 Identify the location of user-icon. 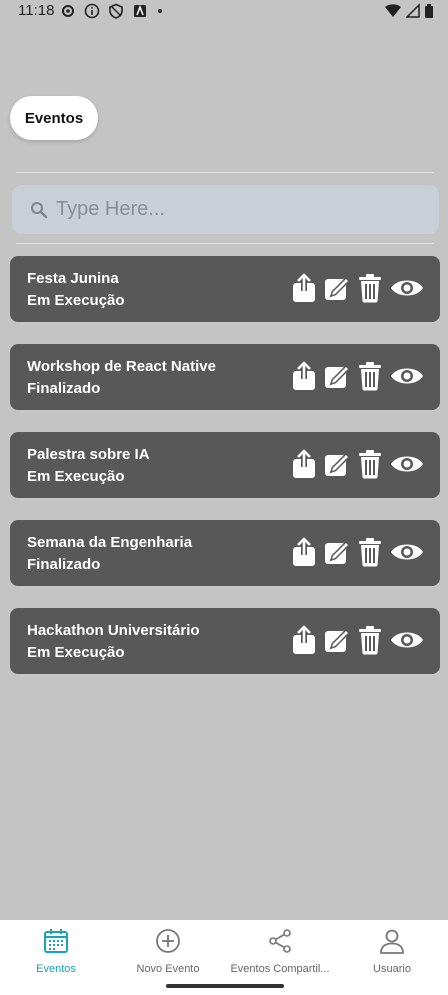
(392, 943).